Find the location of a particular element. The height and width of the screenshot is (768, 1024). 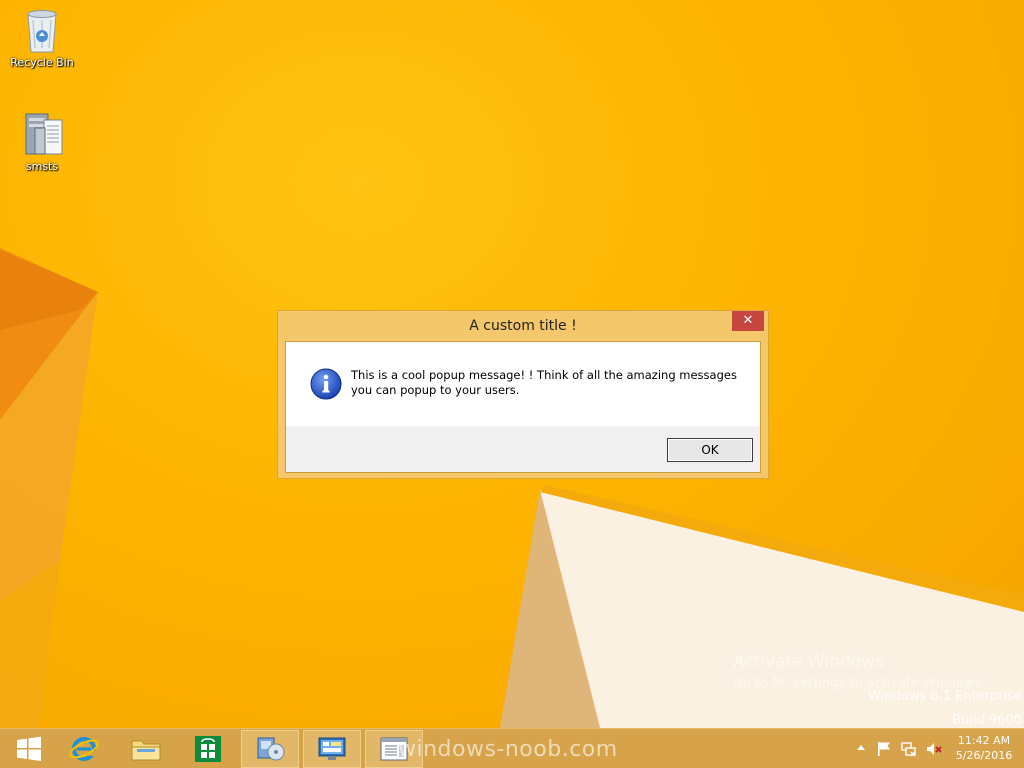

edition-watermark: Windows 8.1 Enterprise Build 9600 is located at coordinates (945, 706).